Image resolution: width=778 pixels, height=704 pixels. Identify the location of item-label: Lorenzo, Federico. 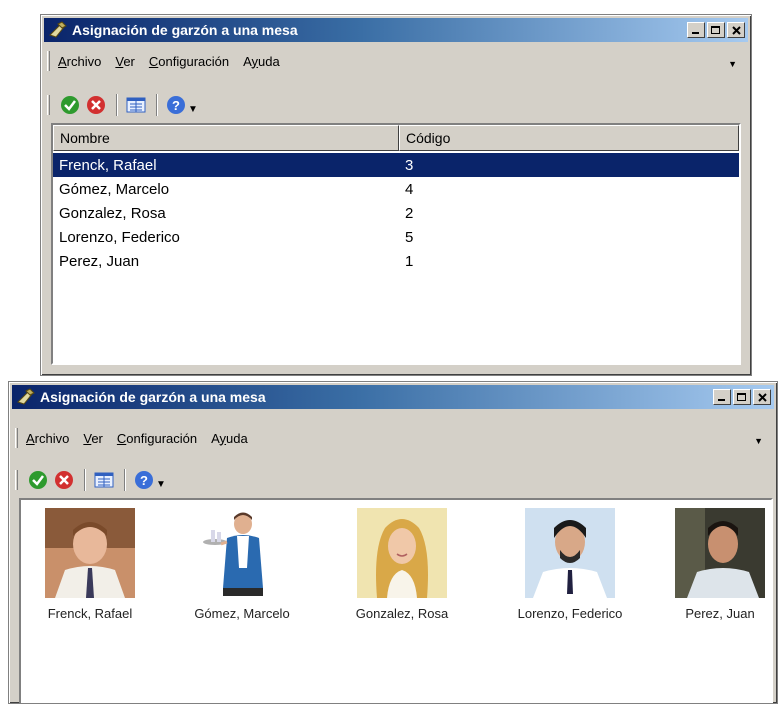
(570, 613).